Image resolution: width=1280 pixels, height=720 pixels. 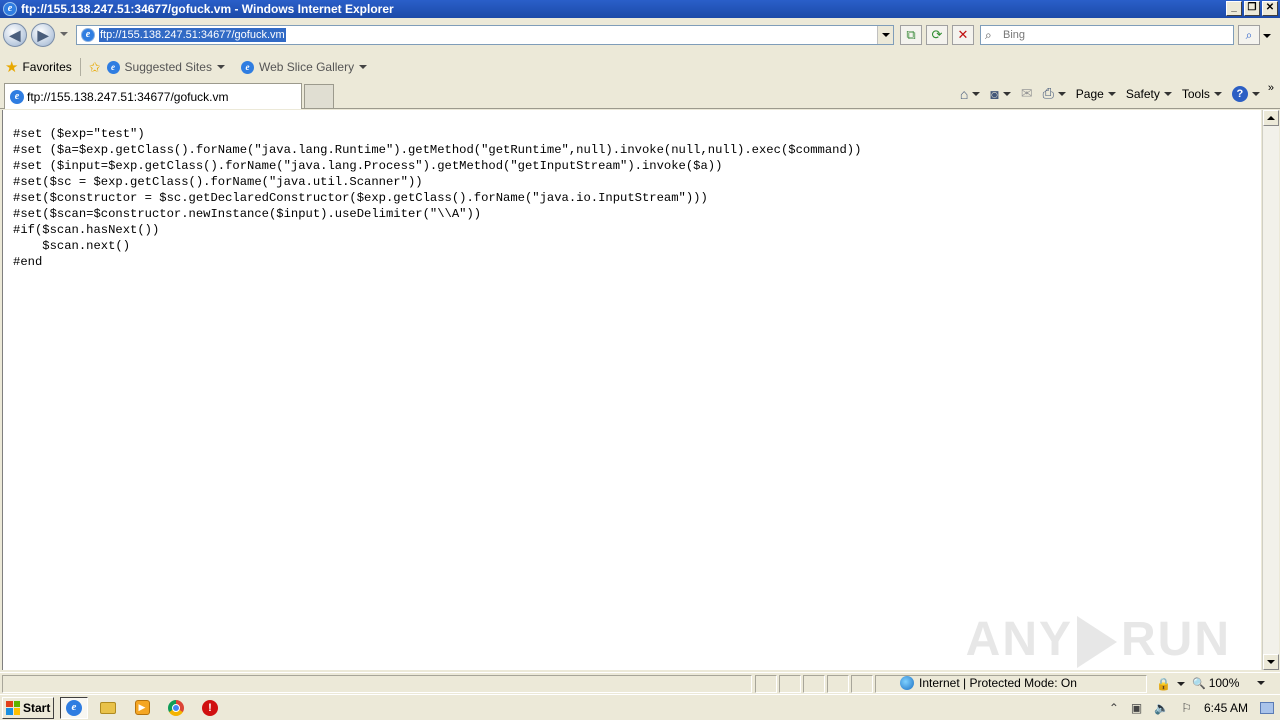 I want to click on taskbar-internet-explorer: e, so click(x=74, y=707).